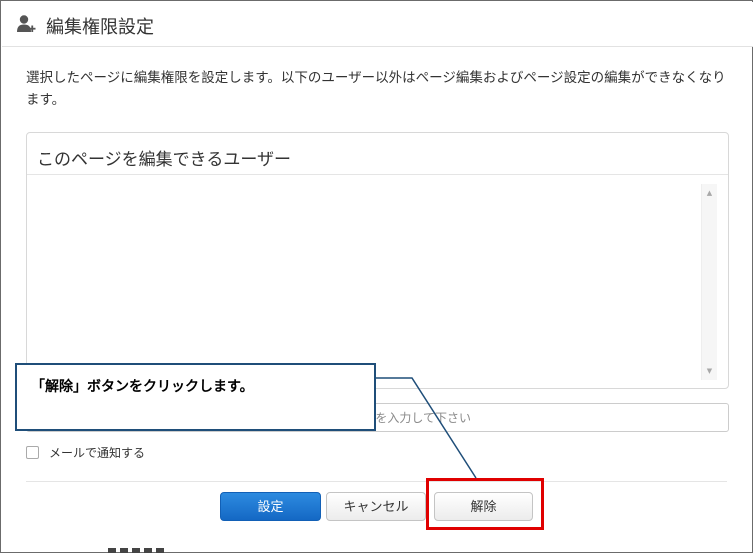 Image resolution: width=753 pixels, height=553 pixels. I want to click on instruction-callout: 「解除」ボタンをクリックします。, so click(195, 397).